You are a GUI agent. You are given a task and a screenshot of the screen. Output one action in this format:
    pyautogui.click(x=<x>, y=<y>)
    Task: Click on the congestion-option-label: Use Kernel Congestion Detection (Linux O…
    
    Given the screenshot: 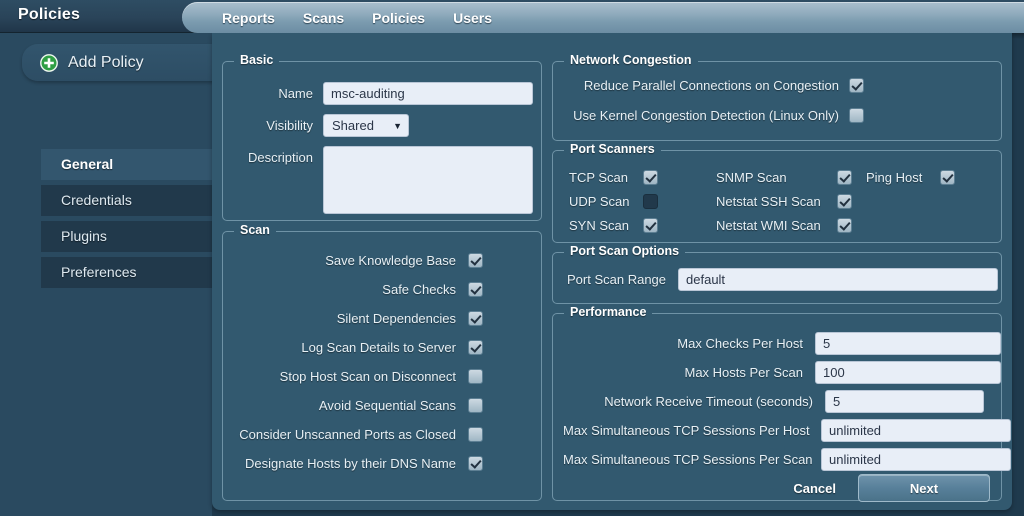 What is the action you would take?
    pyautogui.click(x=706, y=115)
    